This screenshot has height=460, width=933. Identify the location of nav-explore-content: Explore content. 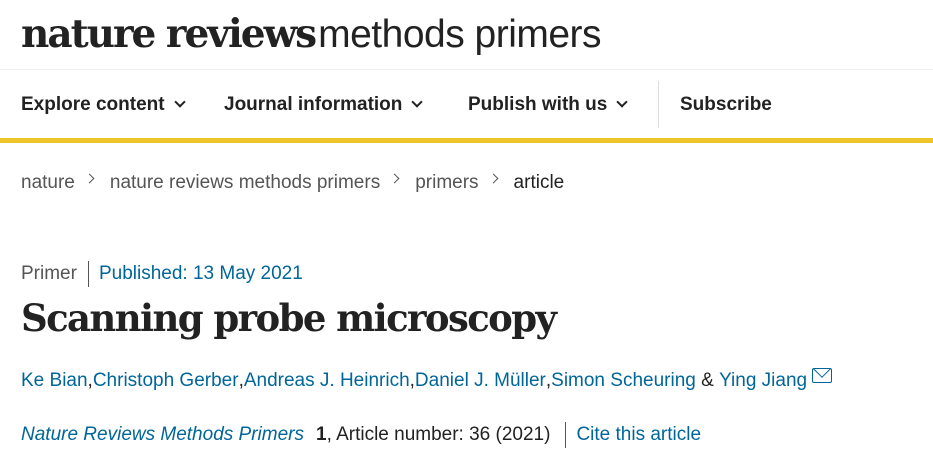
(103, 104).